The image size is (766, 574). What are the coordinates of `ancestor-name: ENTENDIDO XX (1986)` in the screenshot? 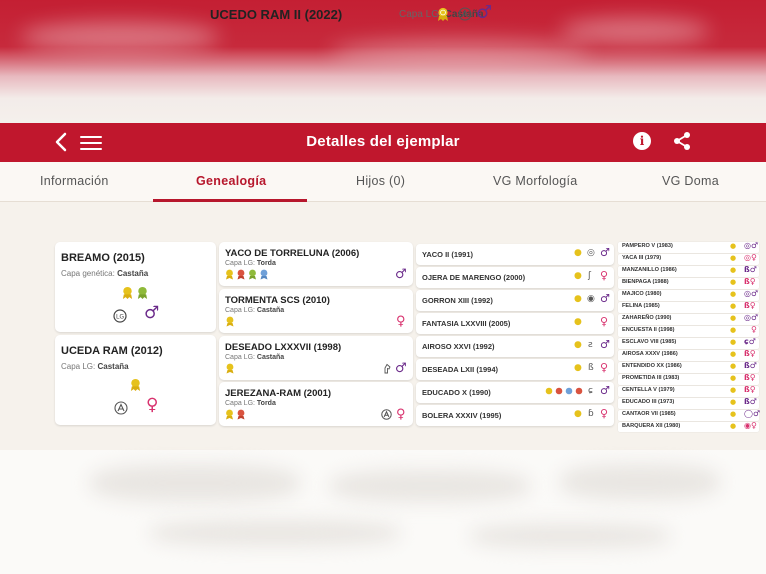 It's located at (652, 366).